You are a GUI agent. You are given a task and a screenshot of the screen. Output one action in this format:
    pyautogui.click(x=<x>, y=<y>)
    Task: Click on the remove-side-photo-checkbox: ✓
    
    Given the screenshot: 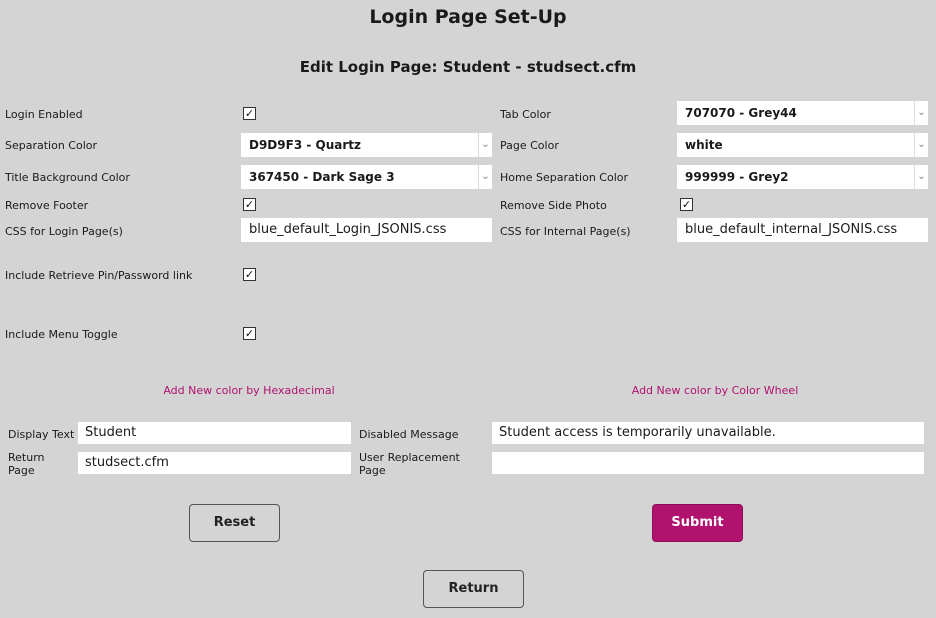 What is the action you would take?
    pyautogui.click(x=686, y=204)
    